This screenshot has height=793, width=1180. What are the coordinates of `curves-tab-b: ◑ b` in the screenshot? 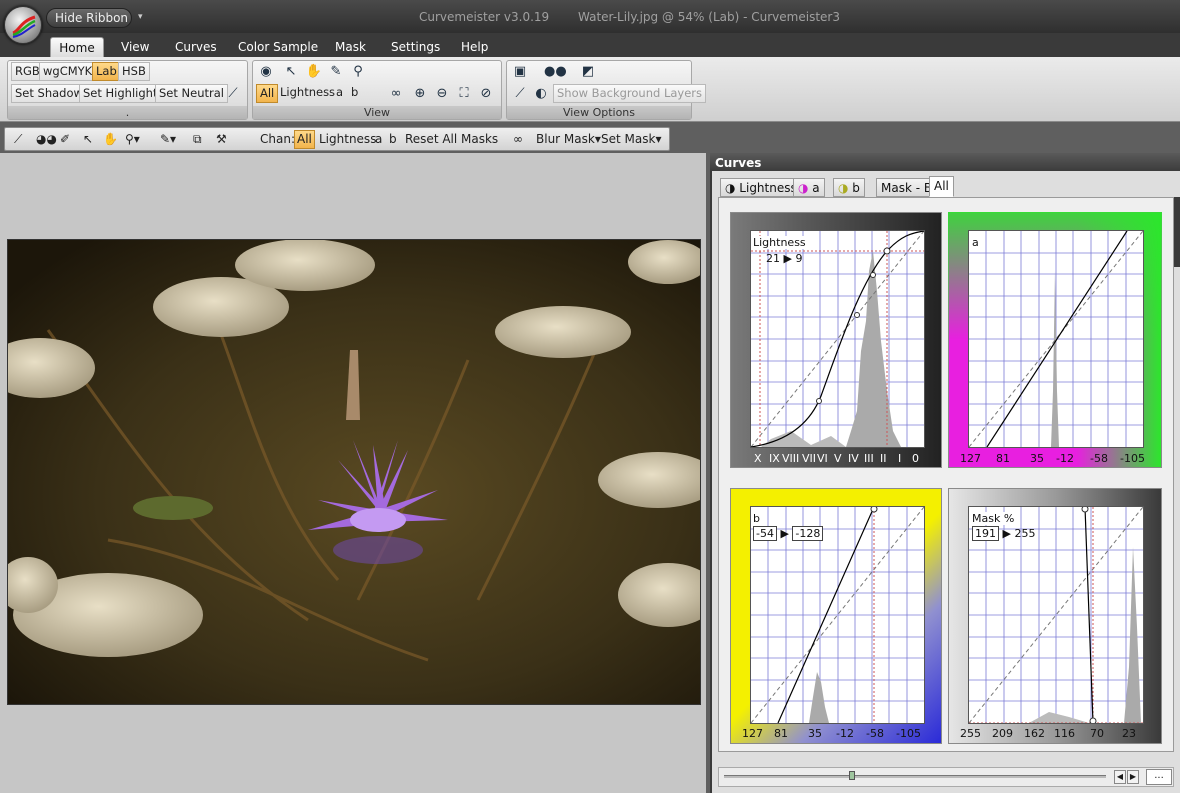 It's located at (849, 187).